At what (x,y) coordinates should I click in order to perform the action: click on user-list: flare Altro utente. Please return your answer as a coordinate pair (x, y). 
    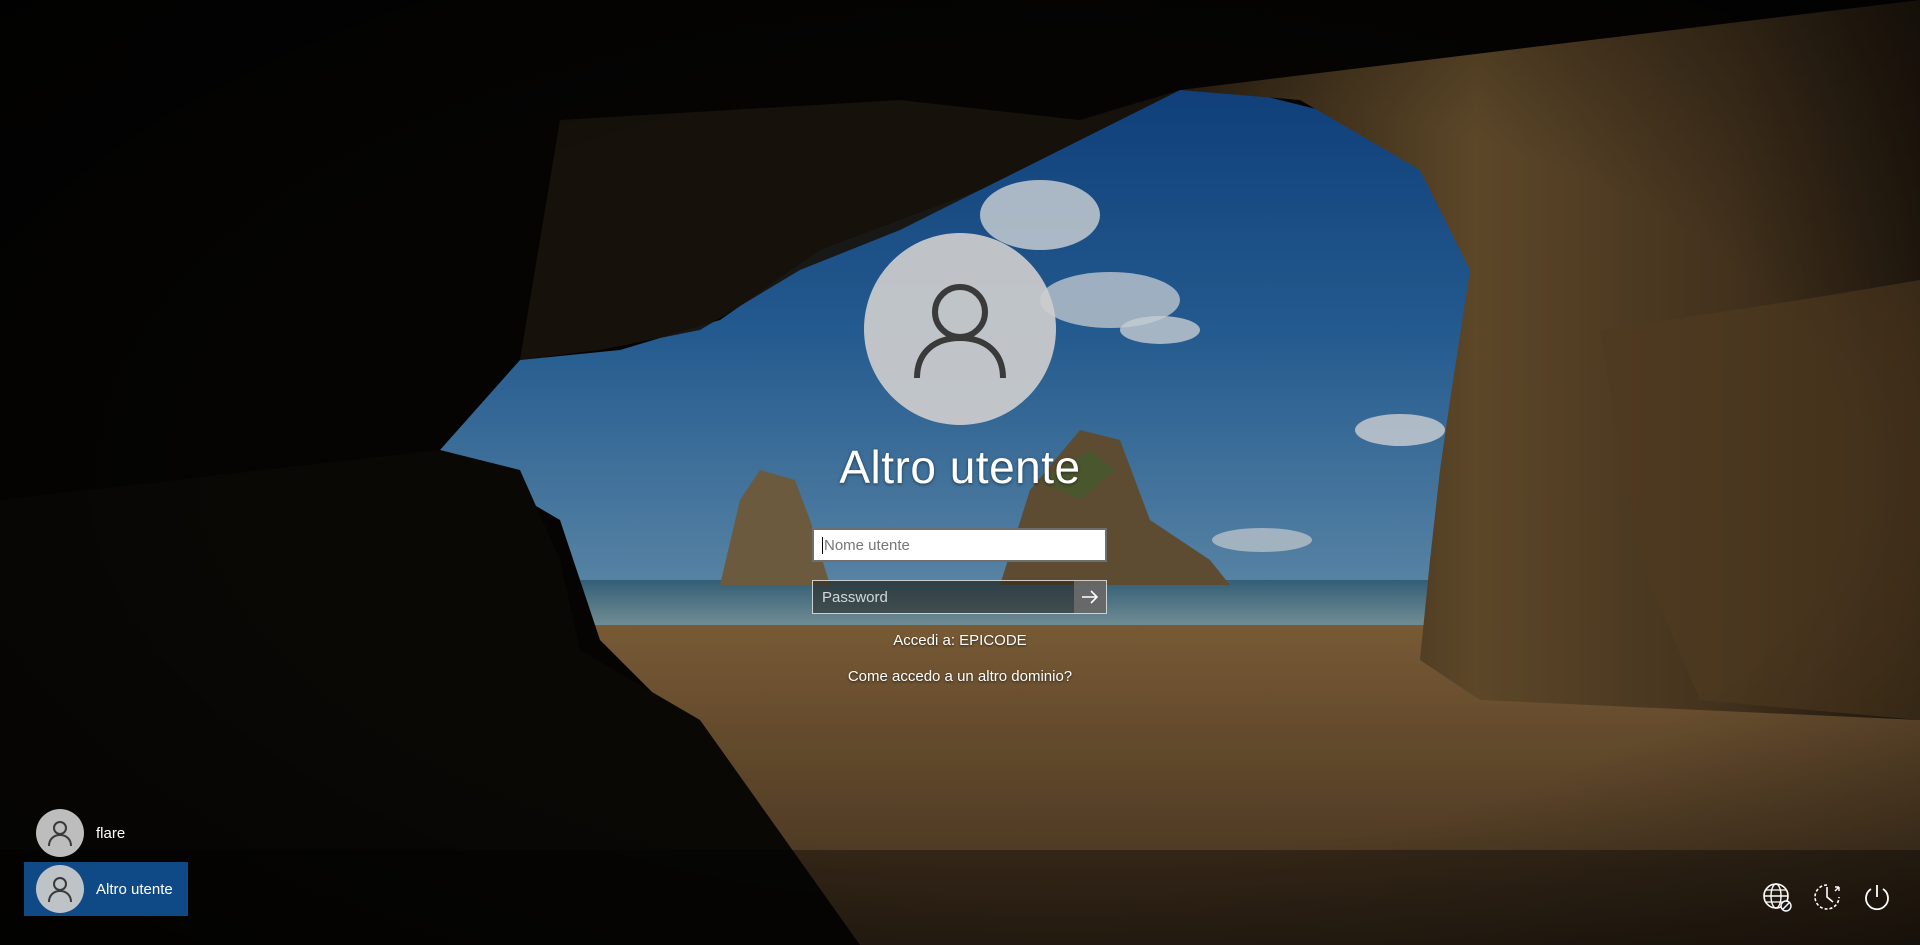
    Looking at the image, I should click on (106, 862).